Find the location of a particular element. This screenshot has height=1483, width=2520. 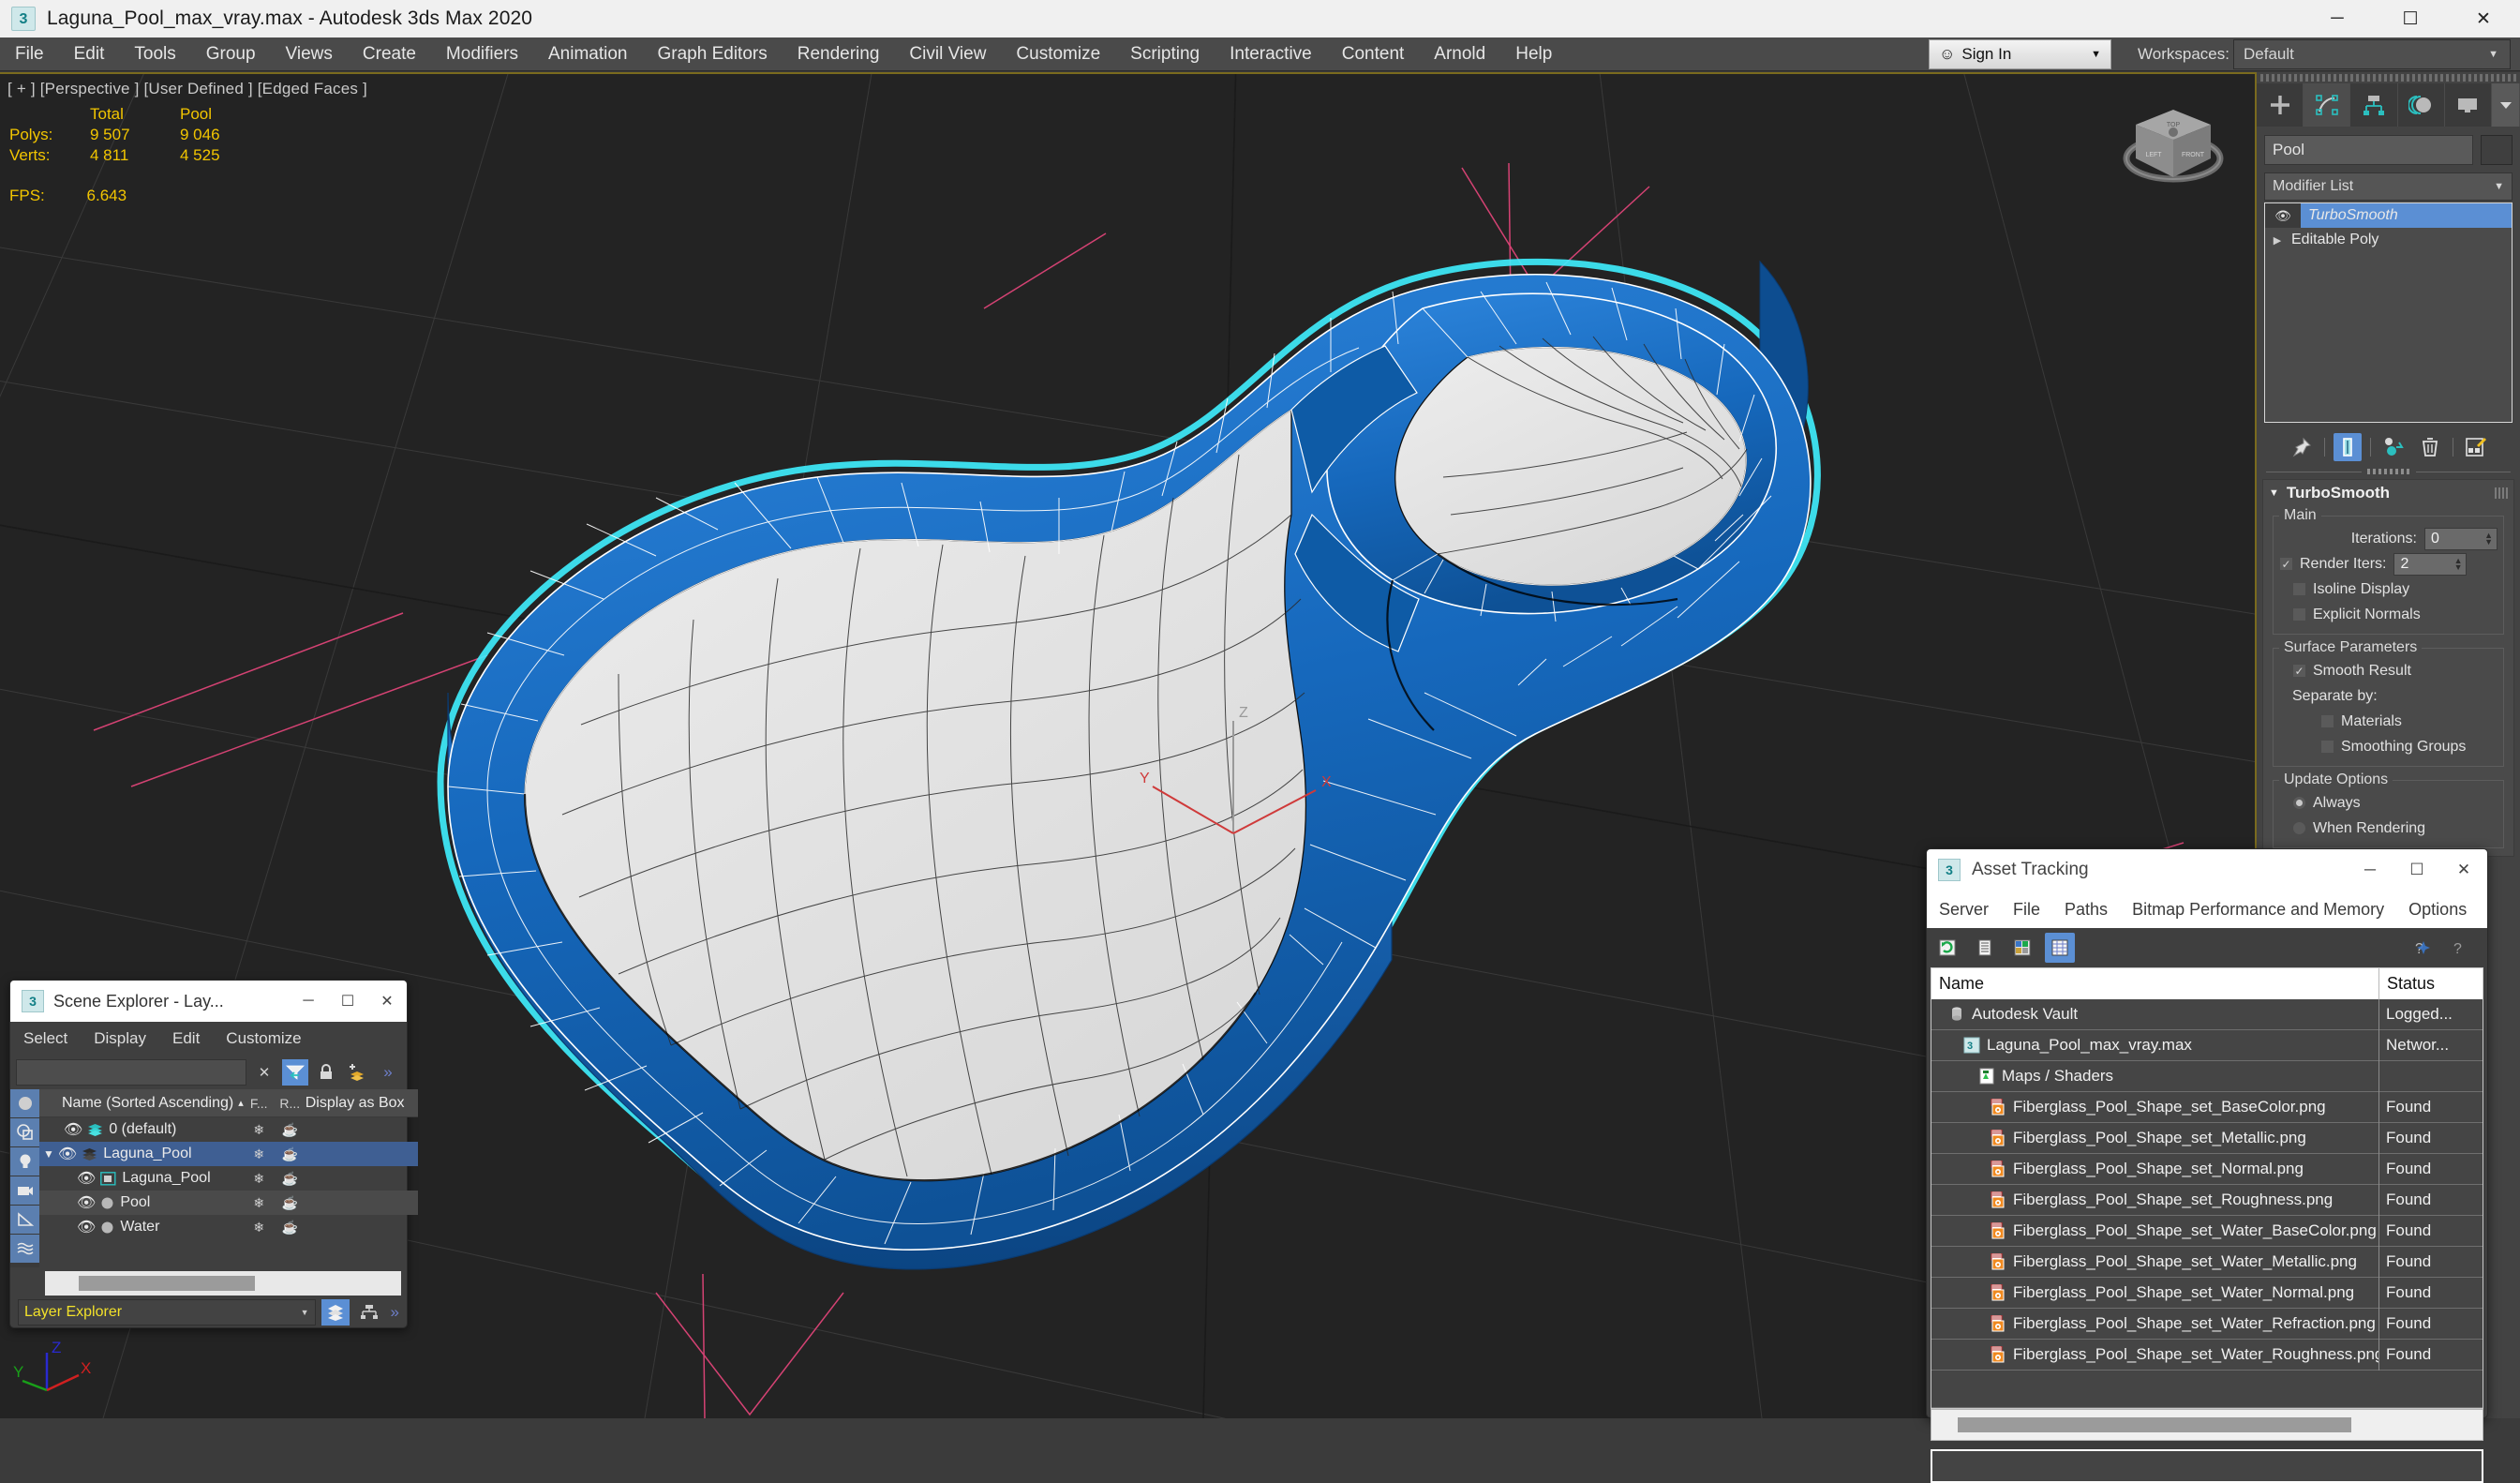

help-new-icon: ? is located at coordinates (2422, 948).